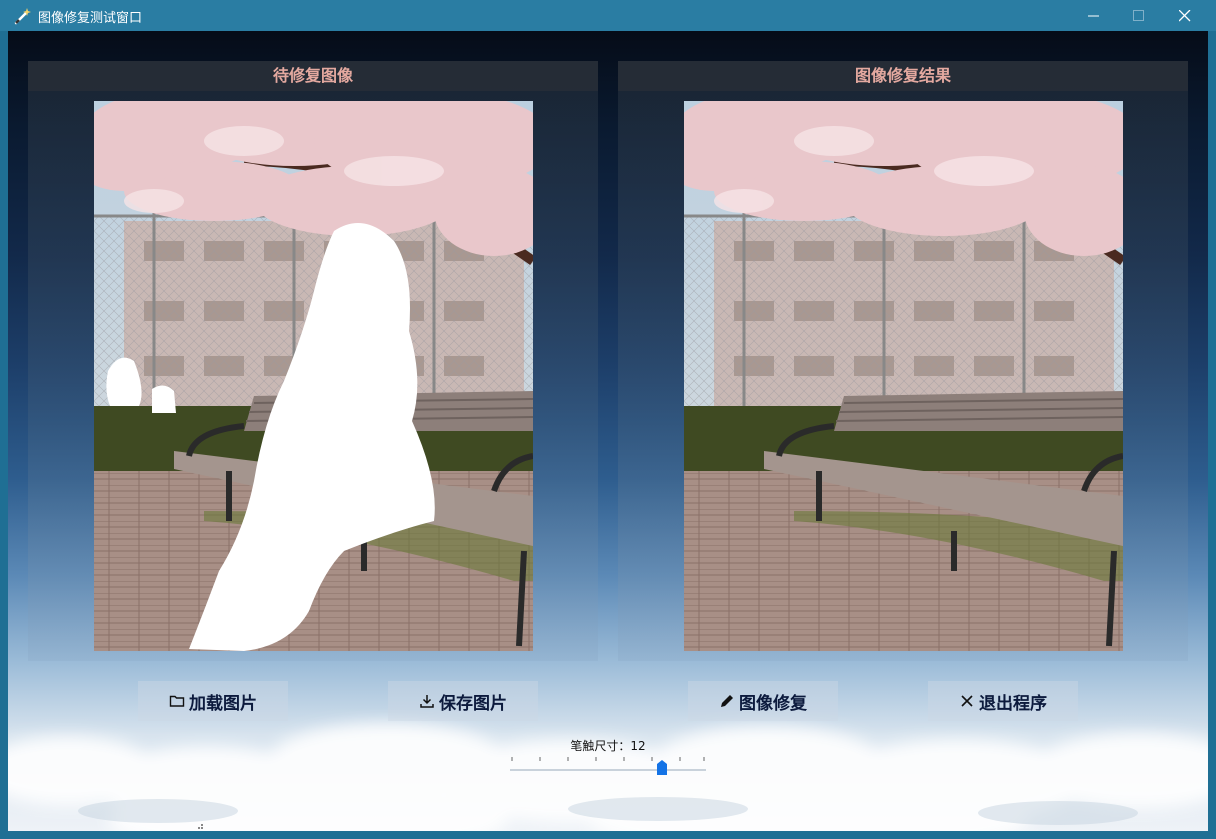  I want to click on exit-label: 退出程序, so click(1013, 703).